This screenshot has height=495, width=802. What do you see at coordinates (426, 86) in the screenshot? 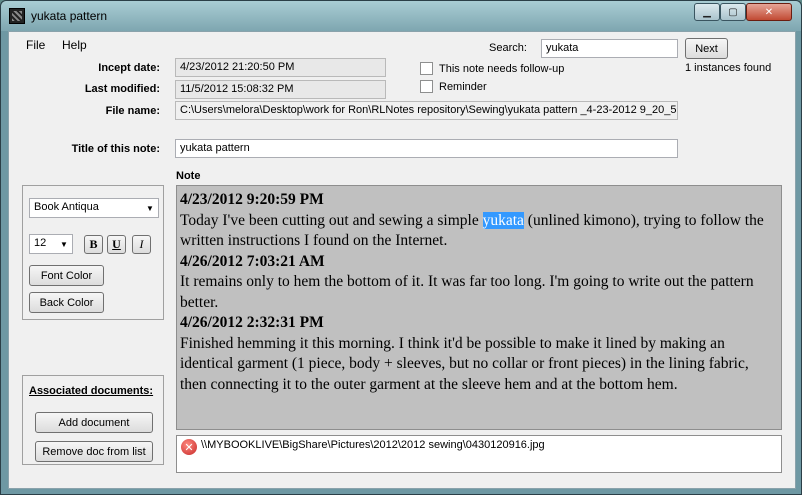
I see `reminder-checkbox-box` at bounding box center [426, 86].